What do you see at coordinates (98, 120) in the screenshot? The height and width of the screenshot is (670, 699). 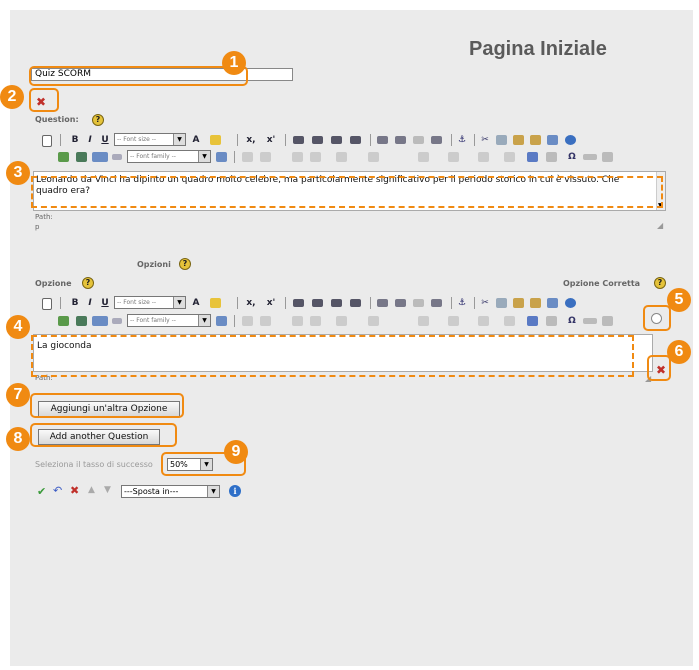 I see `question-help-icon: ?` at bounding box center [98, 120].